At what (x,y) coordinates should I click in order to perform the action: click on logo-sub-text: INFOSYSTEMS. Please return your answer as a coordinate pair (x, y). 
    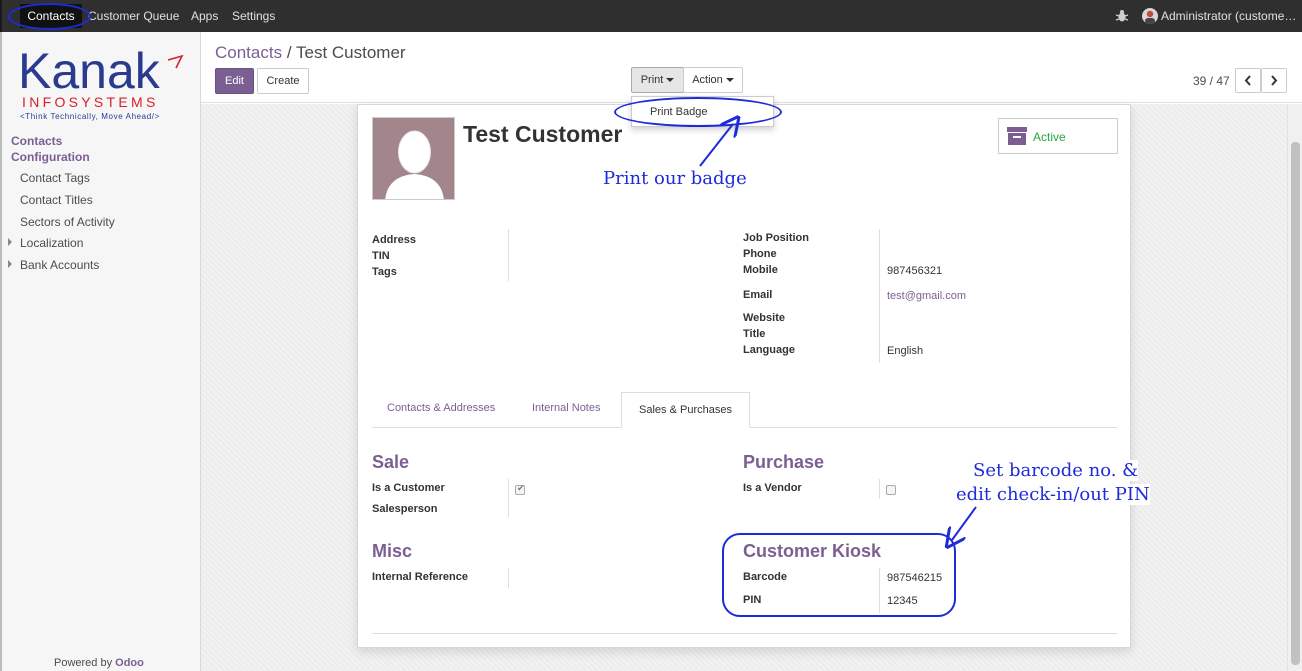
    Looking at the image, I should click on (90, 102).